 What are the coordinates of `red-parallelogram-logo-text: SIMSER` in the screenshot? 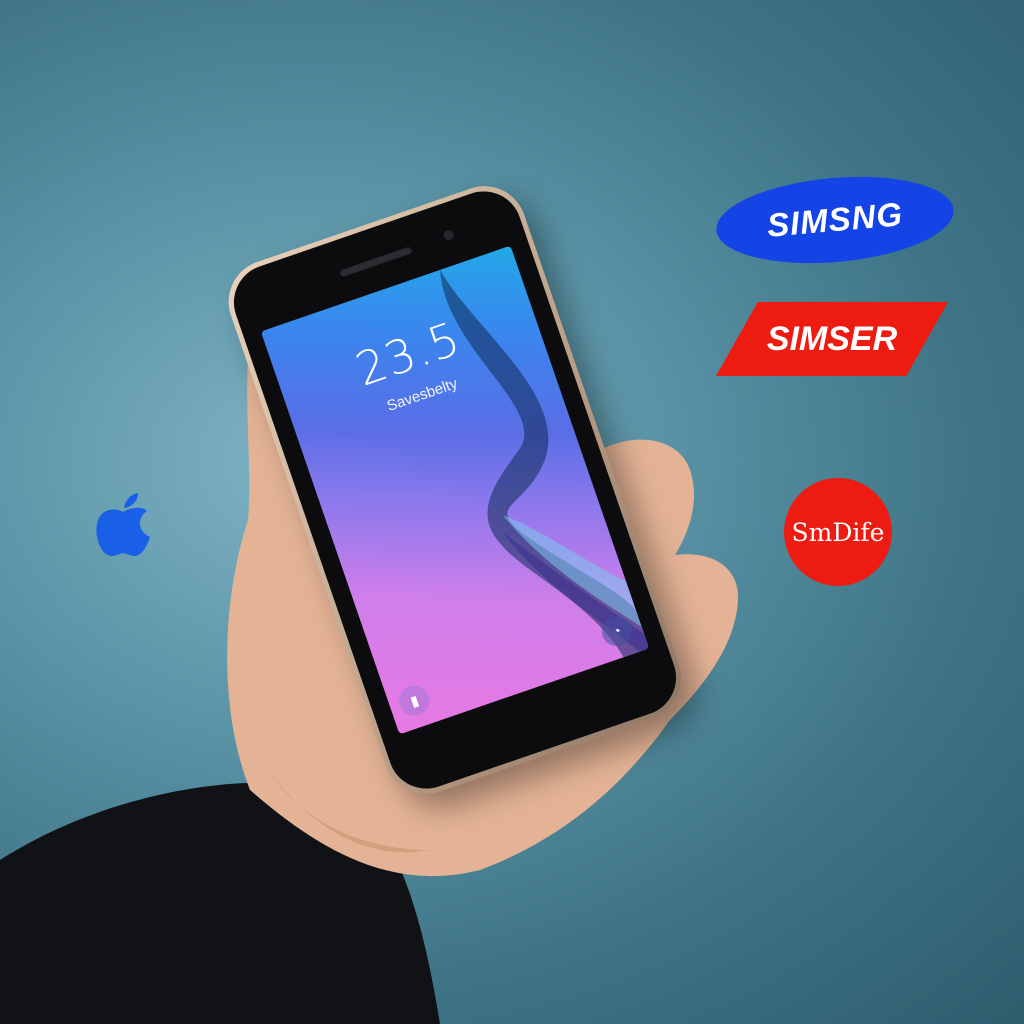 It's located at (832, 338).